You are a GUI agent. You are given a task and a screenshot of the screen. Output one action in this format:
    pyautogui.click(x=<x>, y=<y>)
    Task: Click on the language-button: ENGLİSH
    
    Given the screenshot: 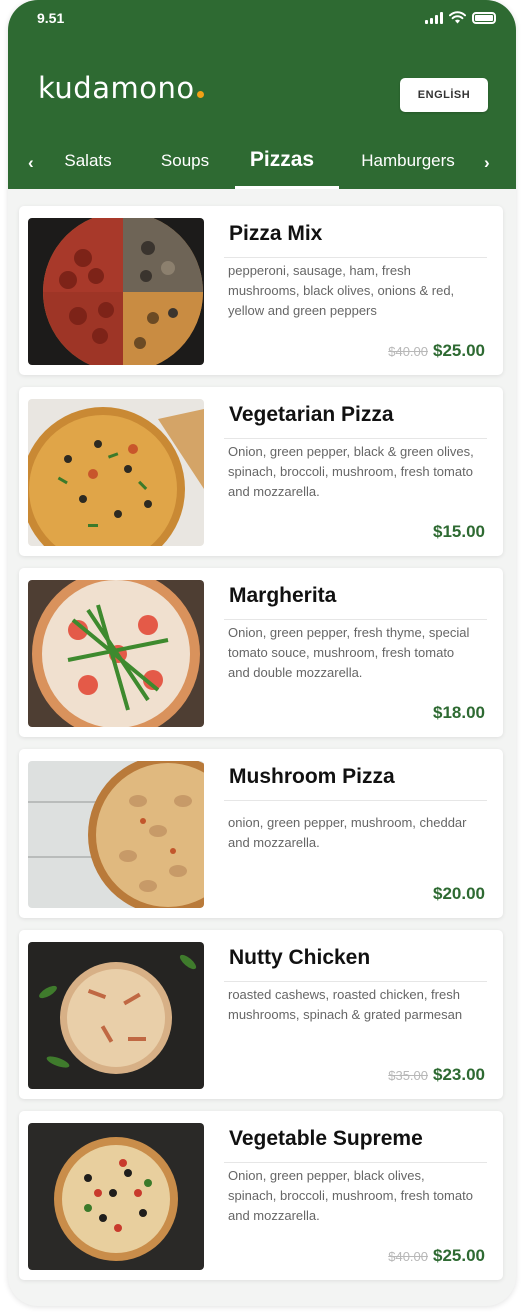 What is the action you would take?
    pyautogui.click(x=444, y=95)
    